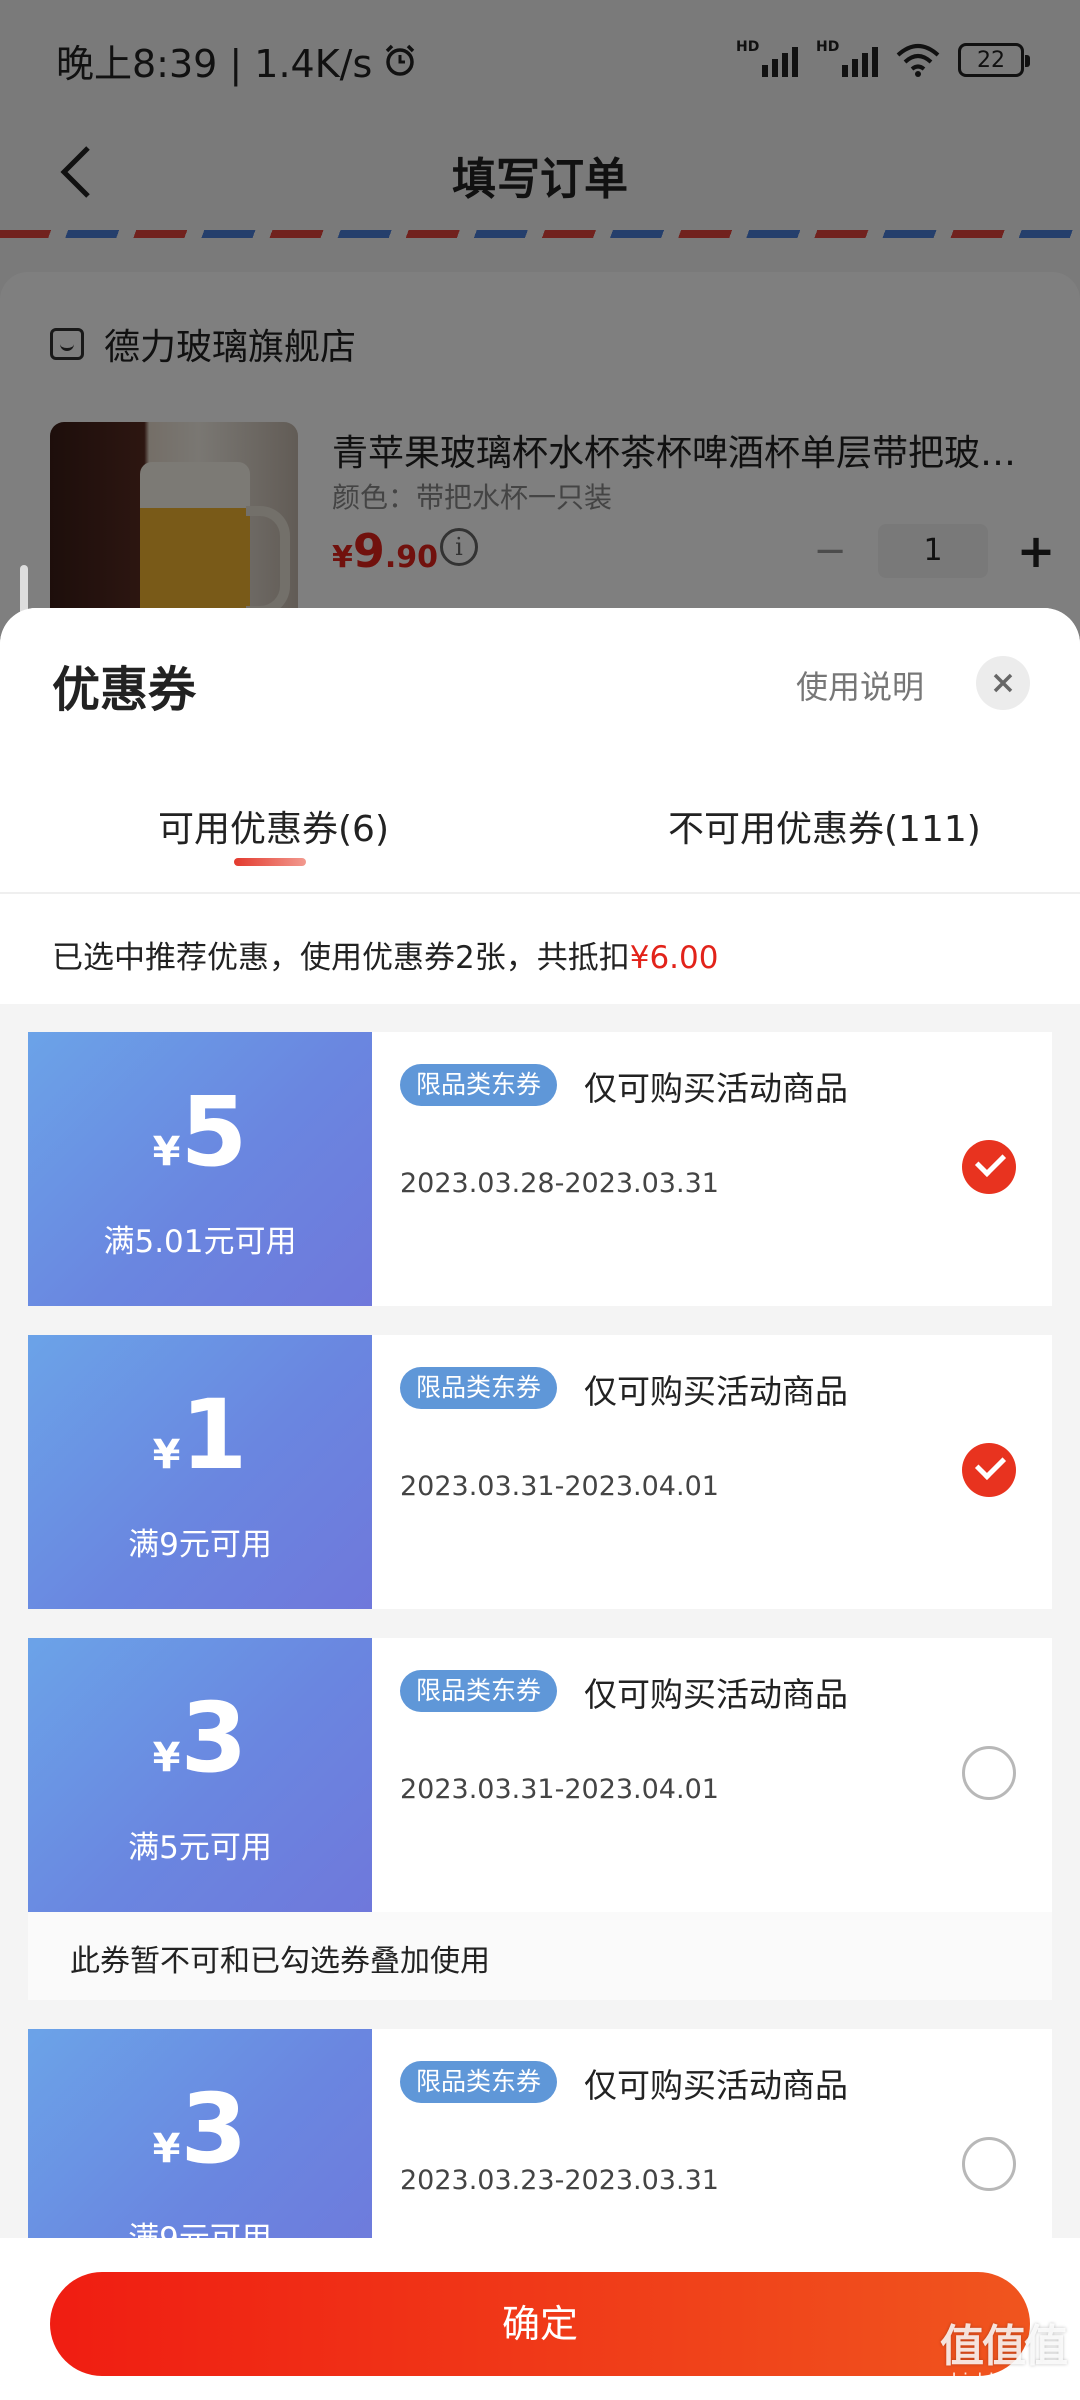 The width and height of the screenshot is (1080, 2400). What do you see at coordinates (559, 1183) in the screenshot?
I see `coupon-validity-dates: 2023.03.28-2023.03.31` at bounding box center [559, 1183].